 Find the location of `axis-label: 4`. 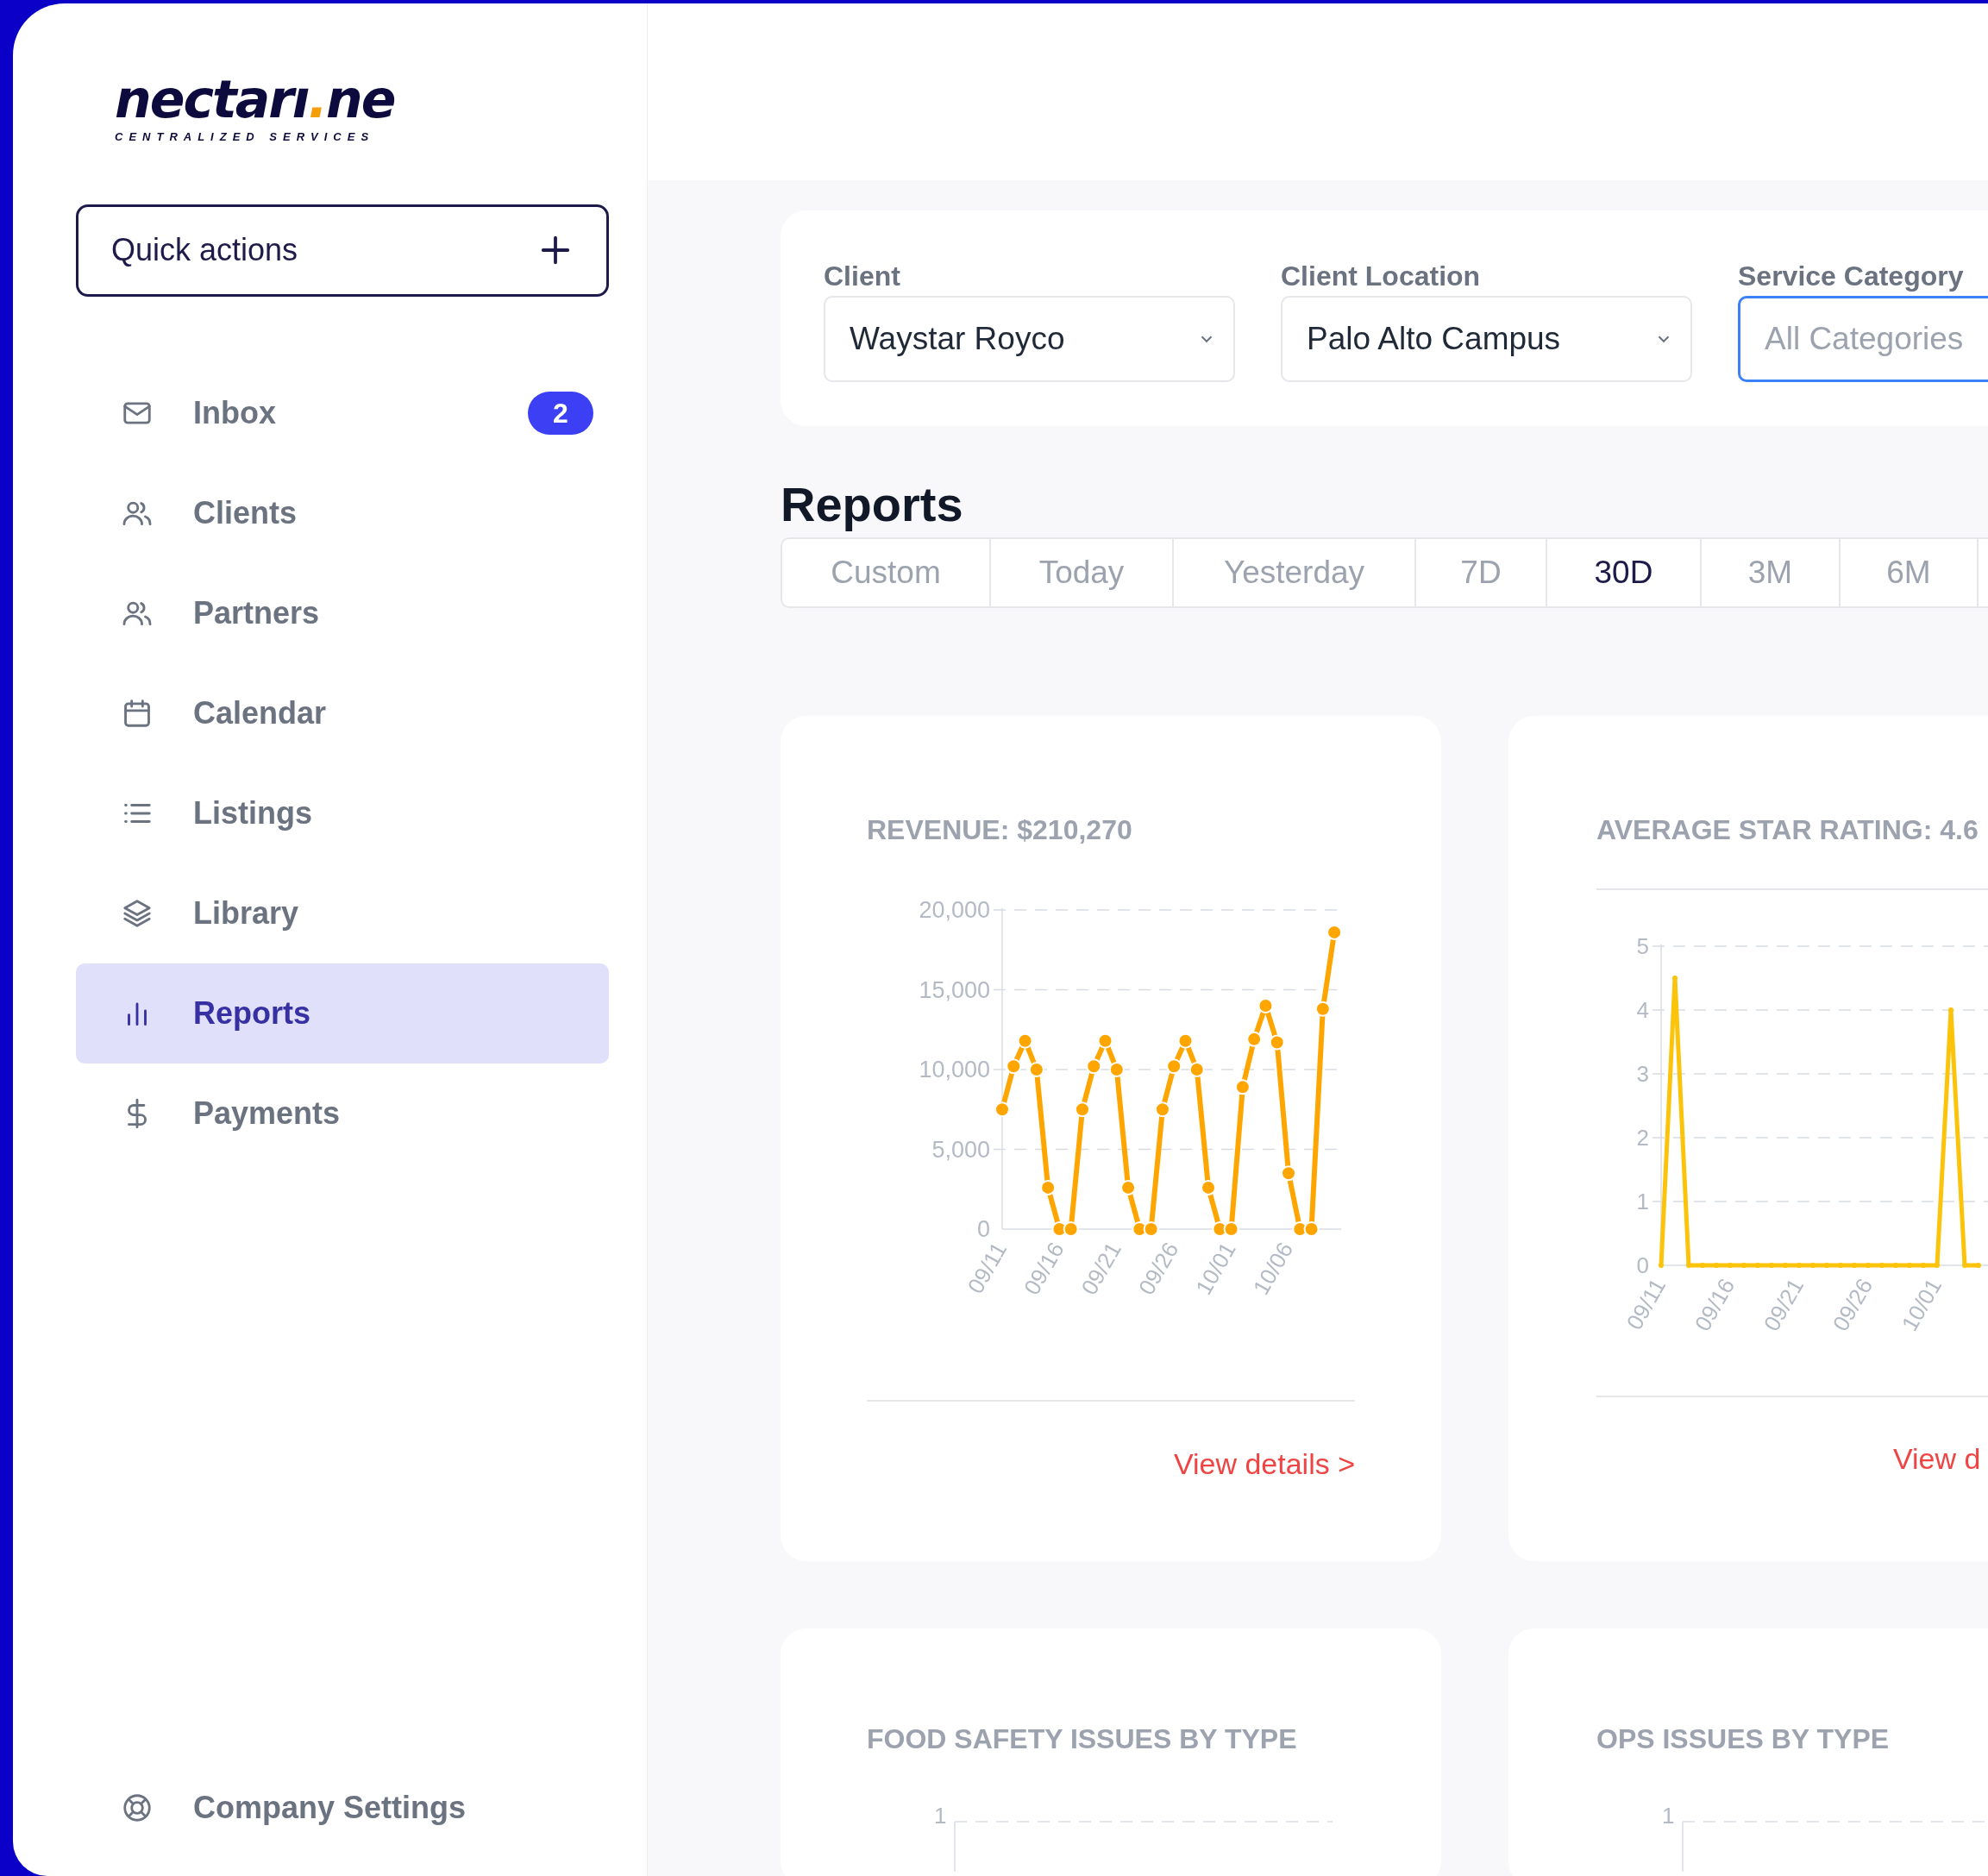

axis-label: 4 is located at coordinates (1642, 1010).